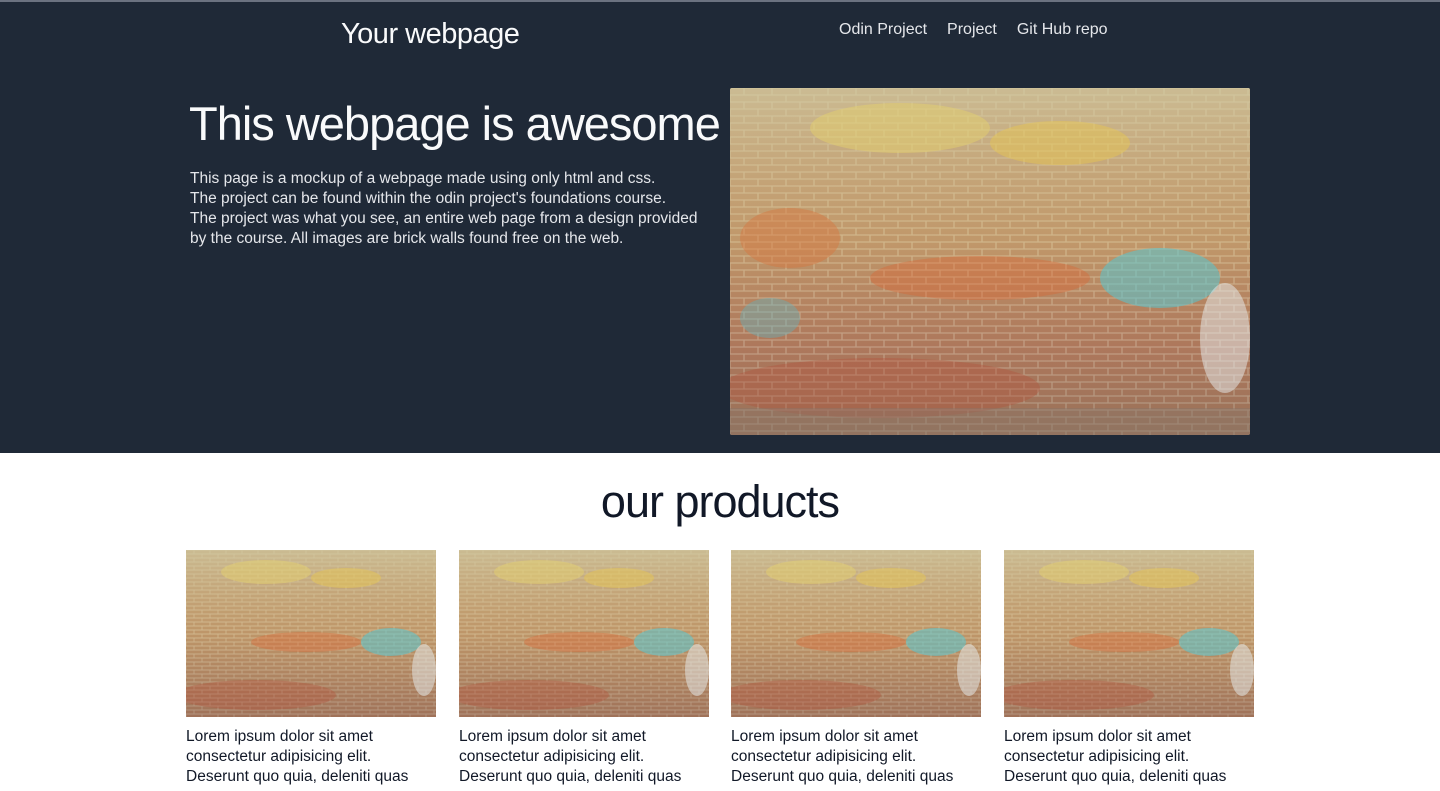 This screenshot has height=791, width=1440. What do you see at coordinates (1062, 30) in the screenshot?
I see `nav-link-github-repo: Git Hub repo` at bounding box center [1062, 30].